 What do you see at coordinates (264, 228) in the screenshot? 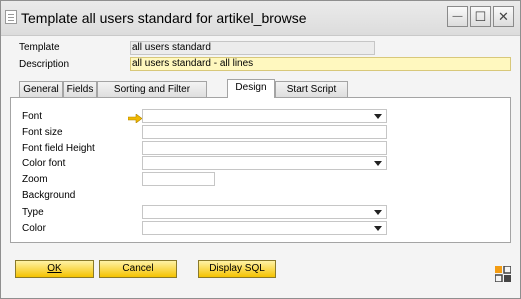
I see `color-select` at bounding box center [264, 228].